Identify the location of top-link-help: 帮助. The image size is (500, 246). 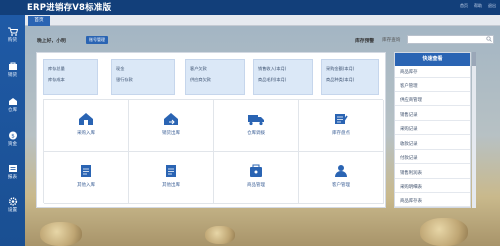
(478, 6).